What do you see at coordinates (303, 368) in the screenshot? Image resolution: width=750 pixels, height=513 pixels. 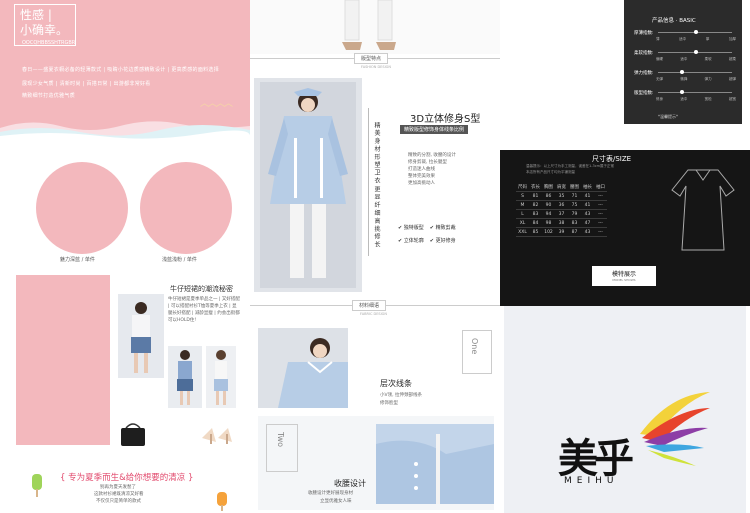 I see `detail-photo-collar` at bounding box center [303, 368].